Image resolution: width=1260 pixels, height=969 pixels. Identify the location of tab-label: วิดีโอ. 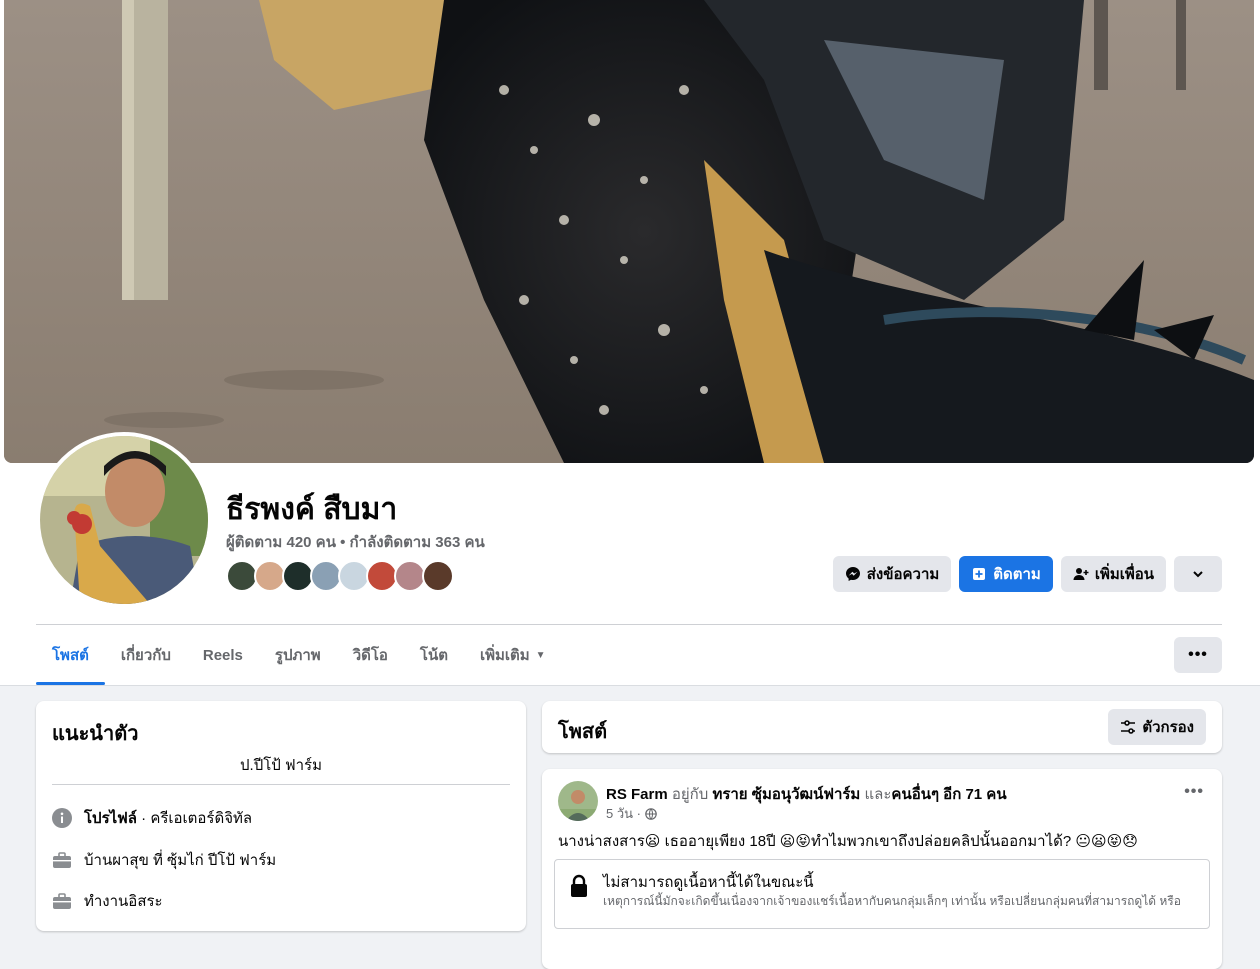
(370, 655).